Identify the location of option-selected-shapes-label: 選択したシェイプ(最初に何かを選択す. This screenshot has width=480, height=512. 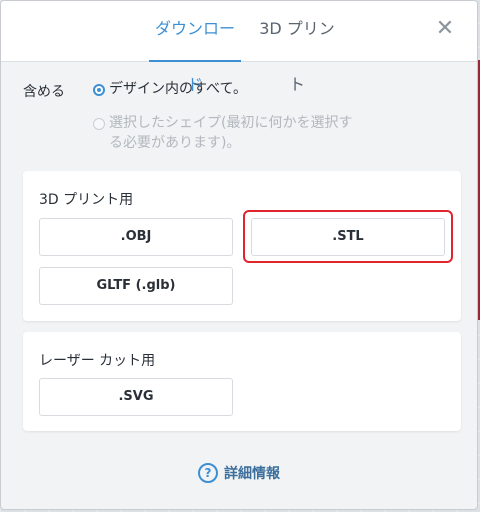
(231, 123).